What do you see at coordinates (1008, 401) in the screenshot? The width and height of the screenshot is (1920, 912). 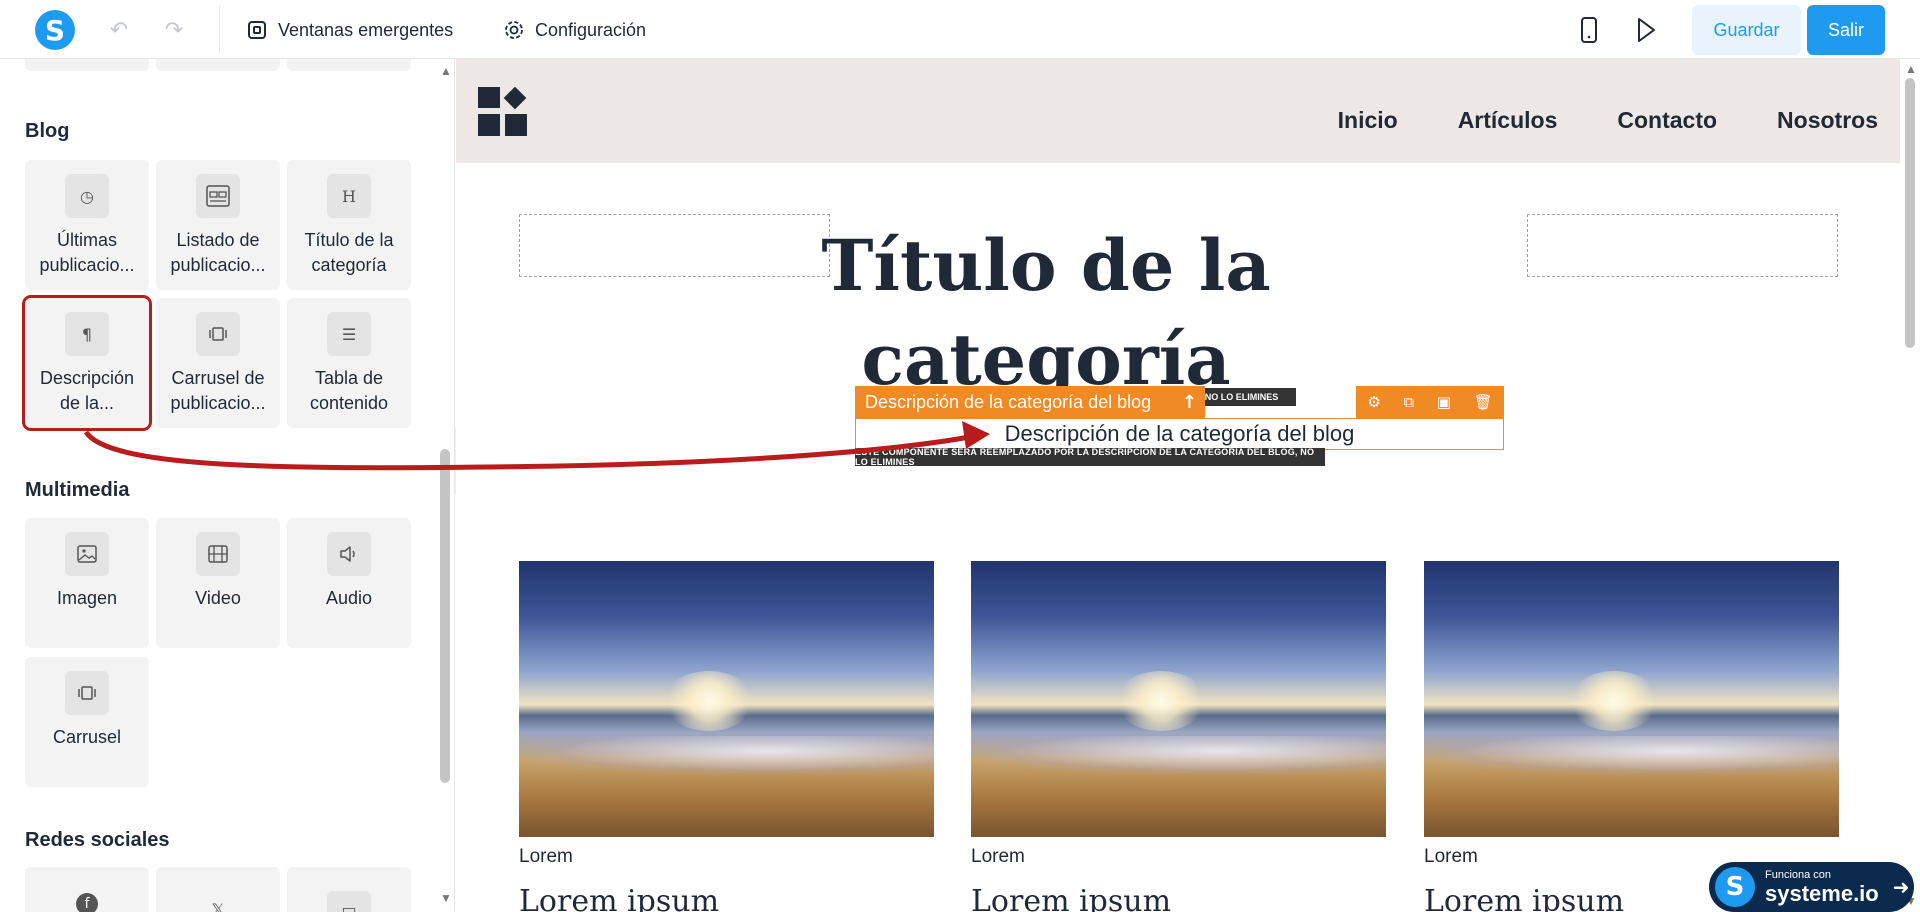 I see `selected-element-name: Descripción de la categoría del blog` at bounding box center [1008, 401].